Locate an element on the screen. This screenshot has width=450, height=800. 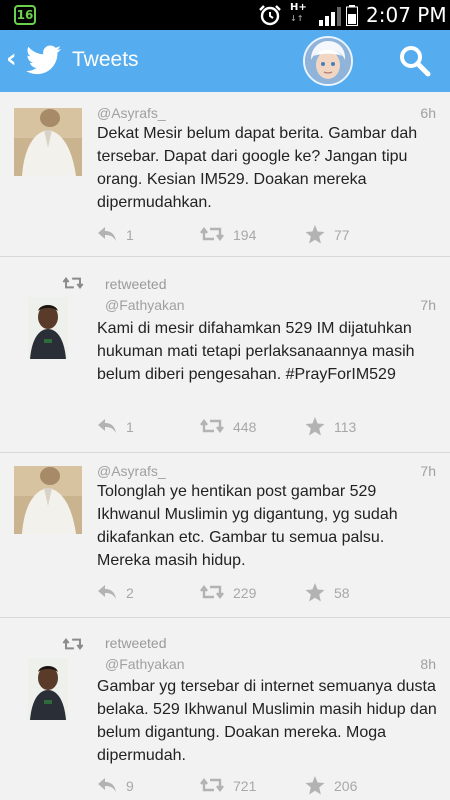
favorite-button: 206 is located at coordinates (340, 786).